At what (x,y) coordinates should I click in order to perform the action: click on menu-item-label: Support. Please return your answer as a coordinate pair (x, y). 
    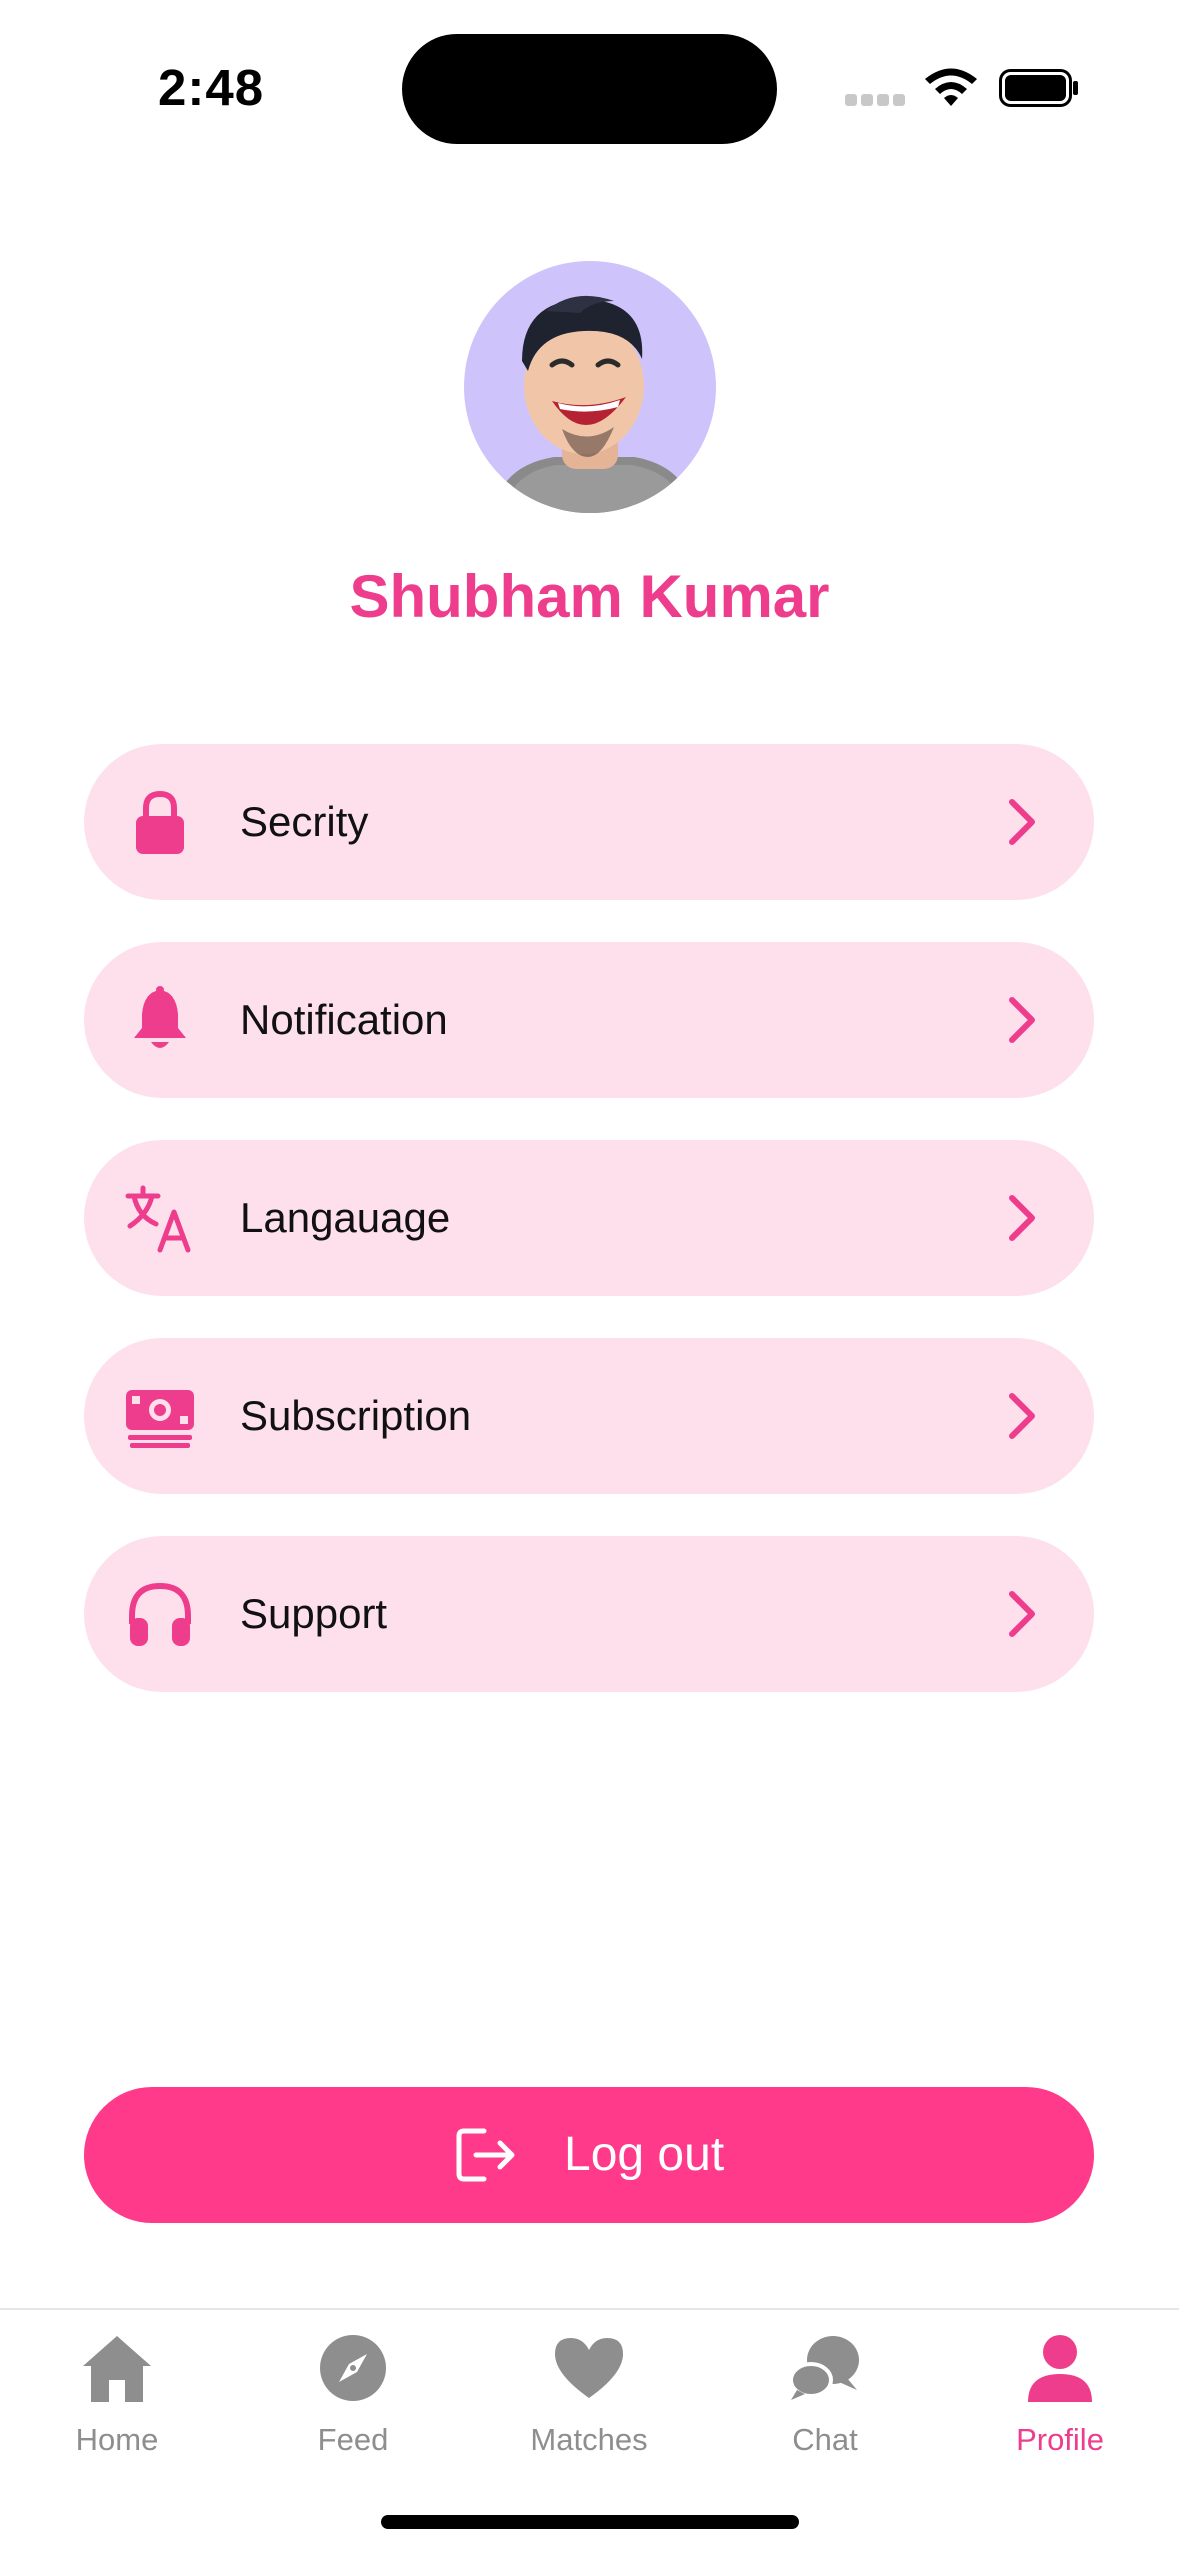
    Looking at the image, I should click on (314, 1613).